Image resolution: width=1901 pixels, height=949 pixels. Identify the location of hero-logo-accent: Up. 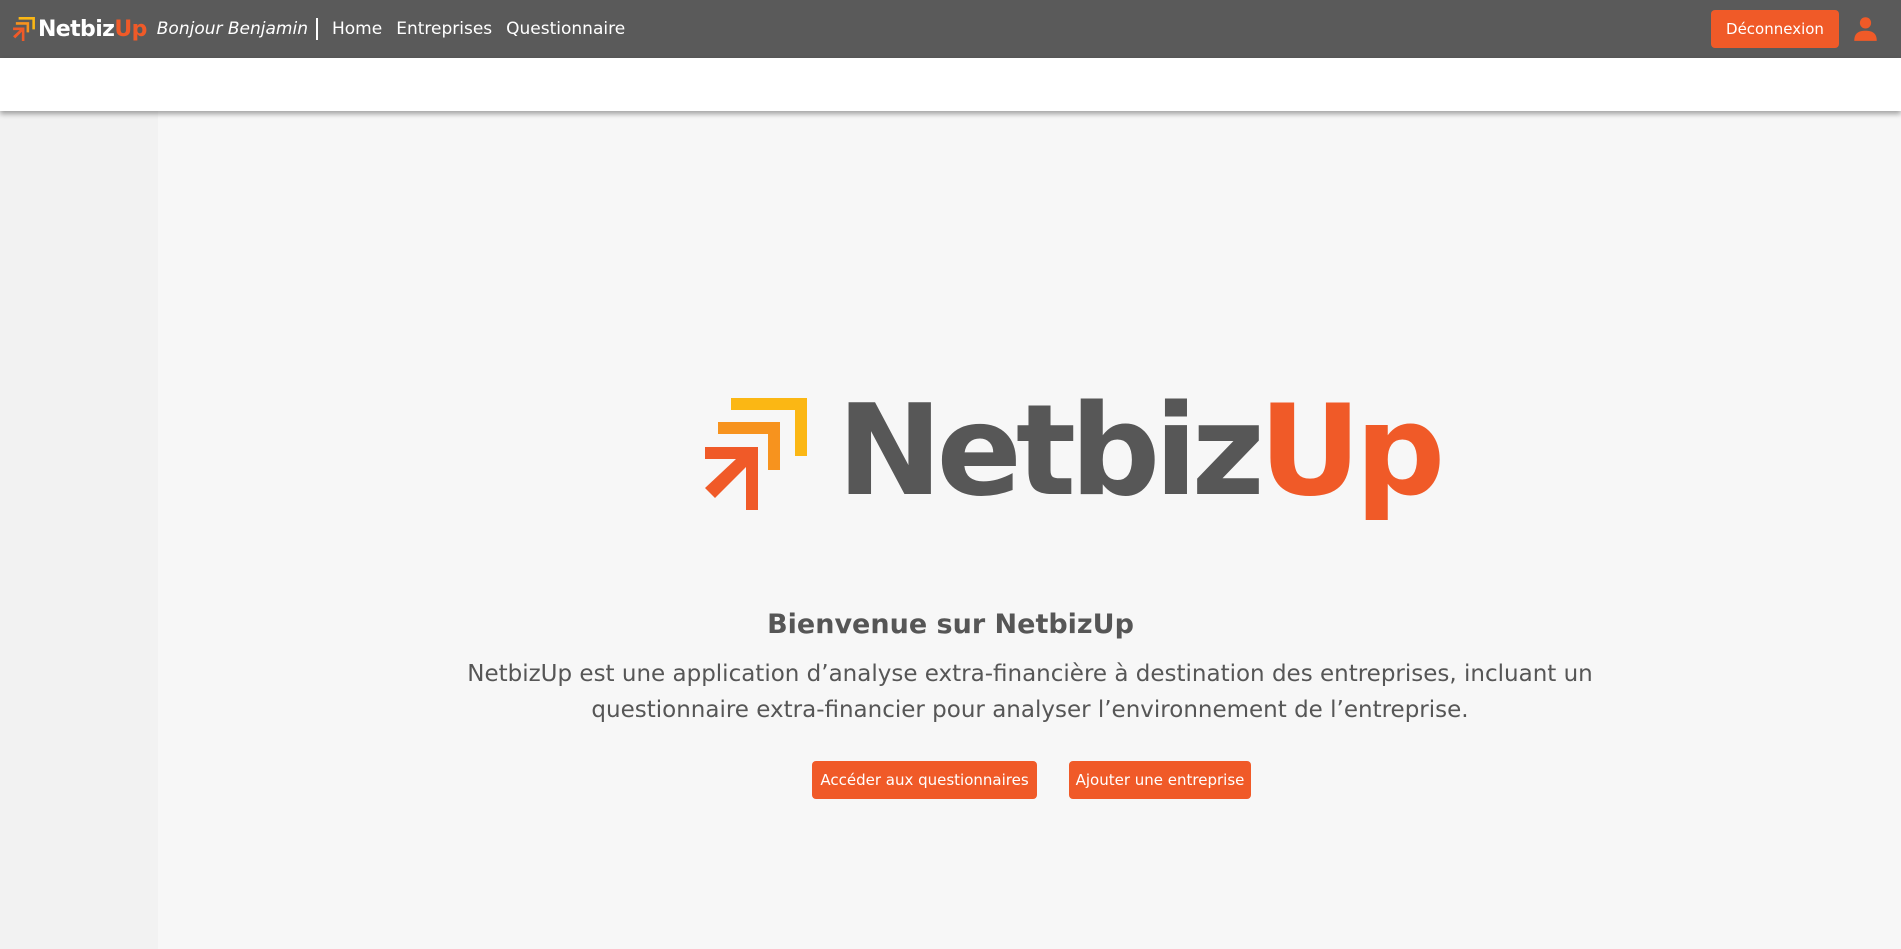
(1351, 450).